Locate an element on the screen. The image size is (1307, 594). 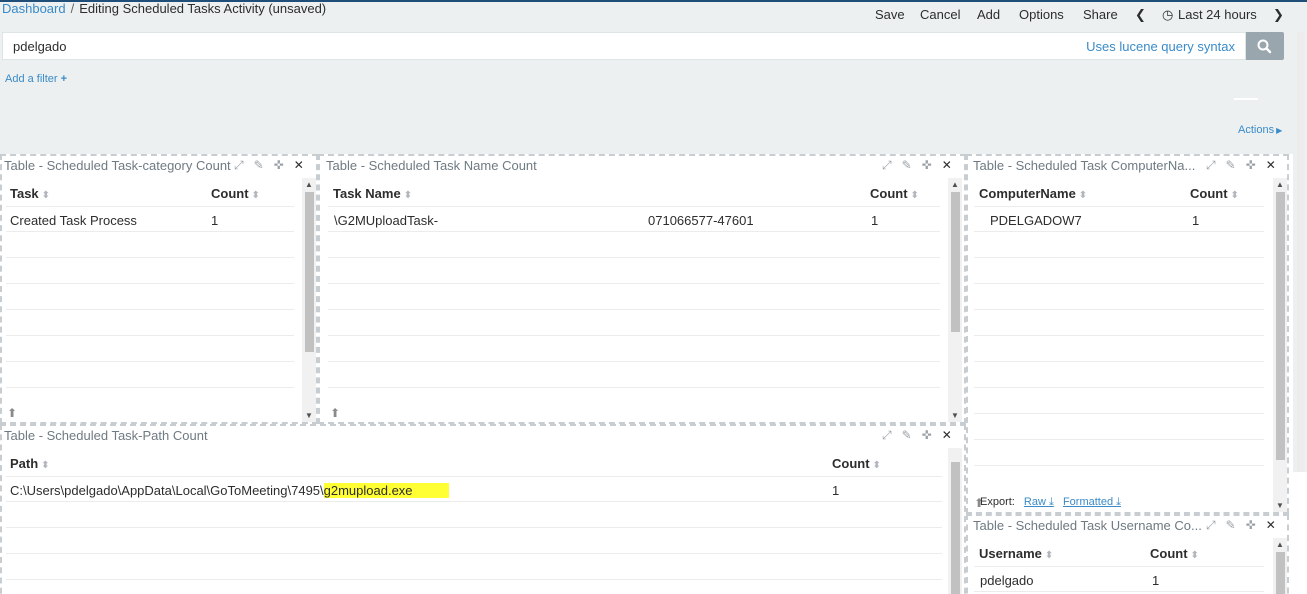
panel-scrollbar: ▲ is located at coordinates (1280, 566).